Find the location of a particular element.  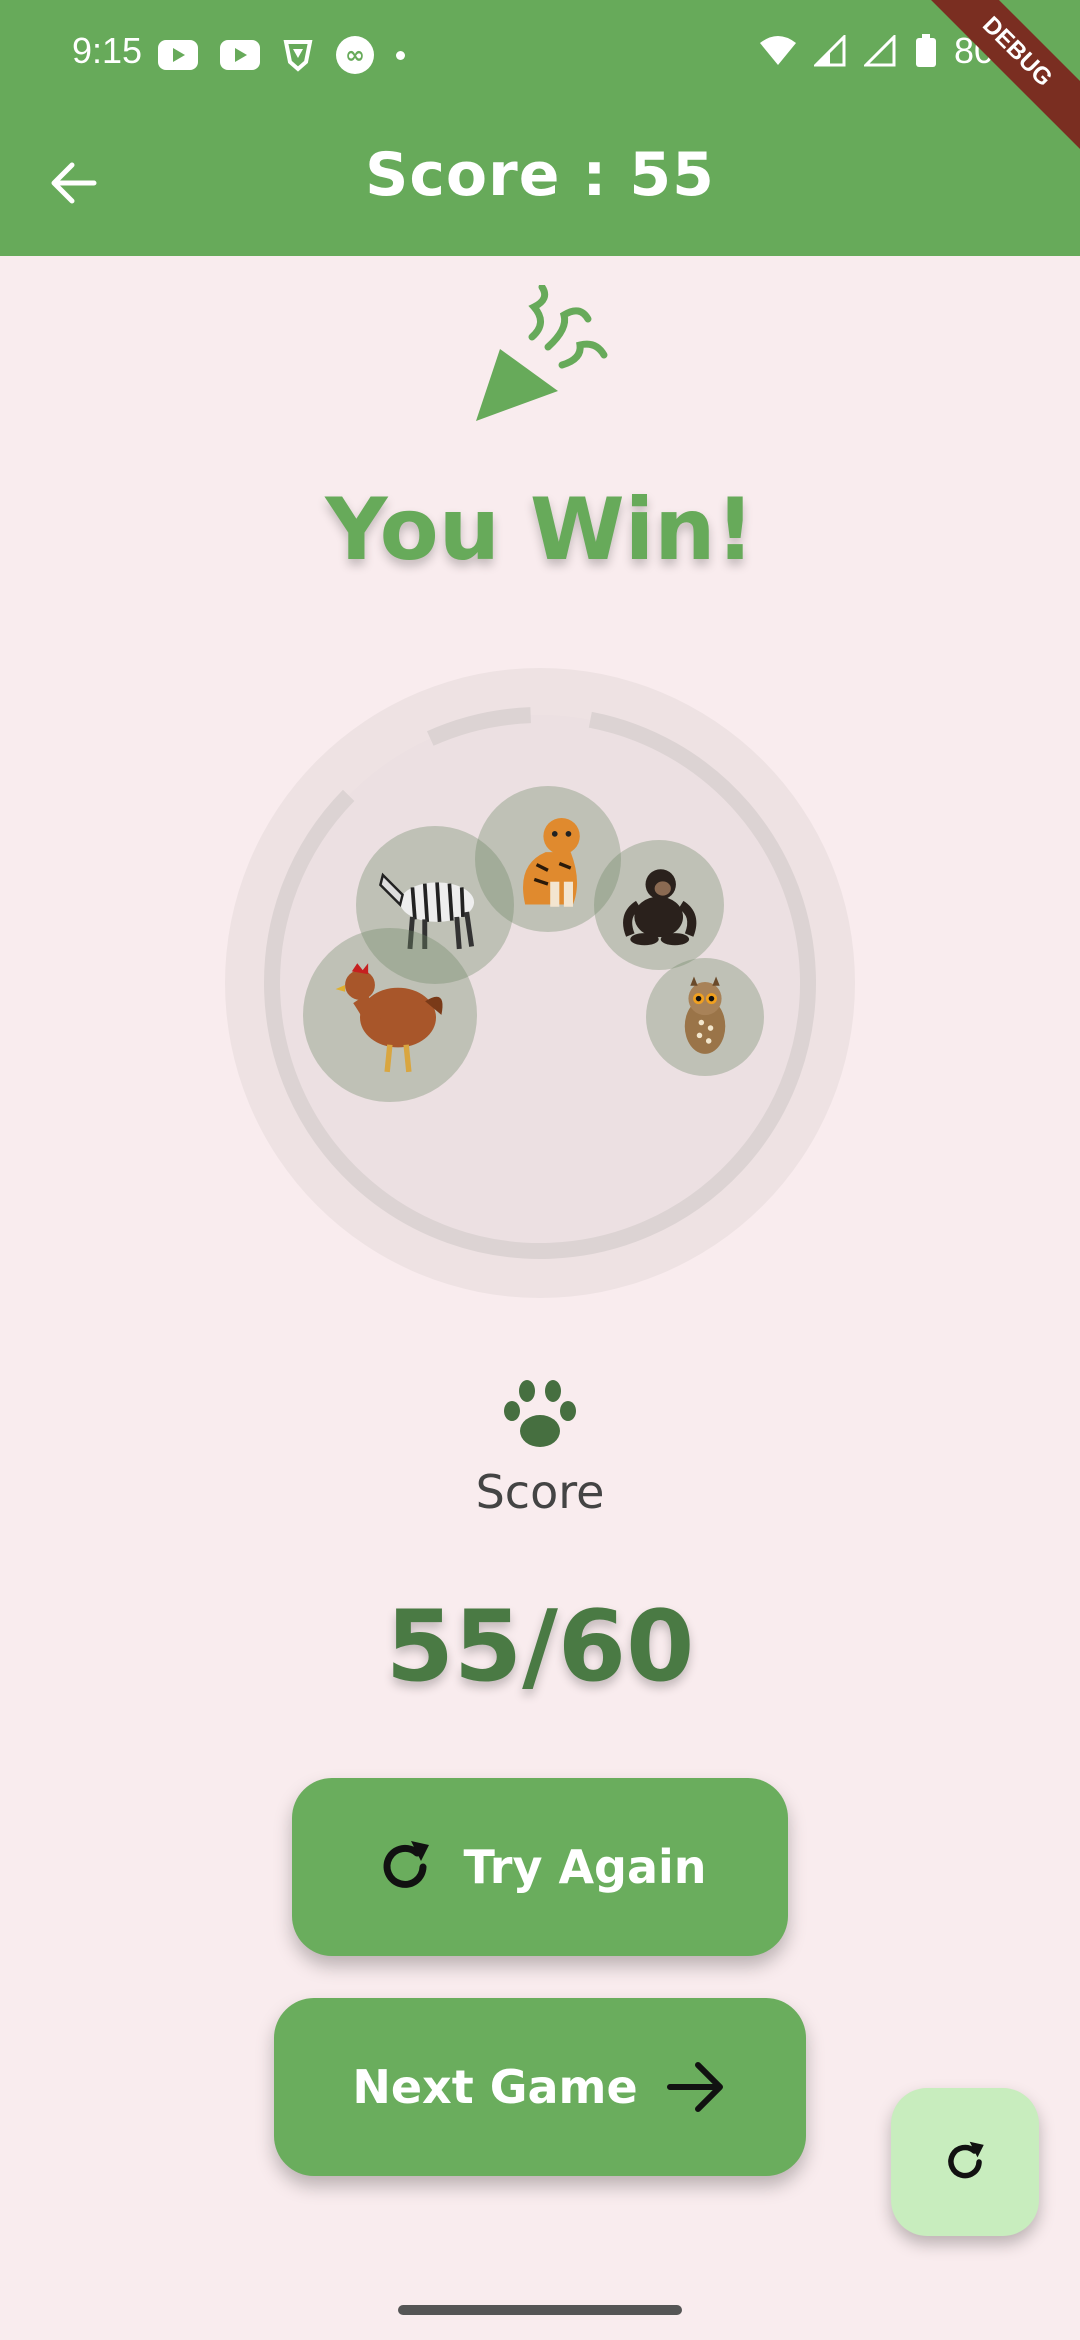

link-icon: ∞ is located at coordinates (355, 55).